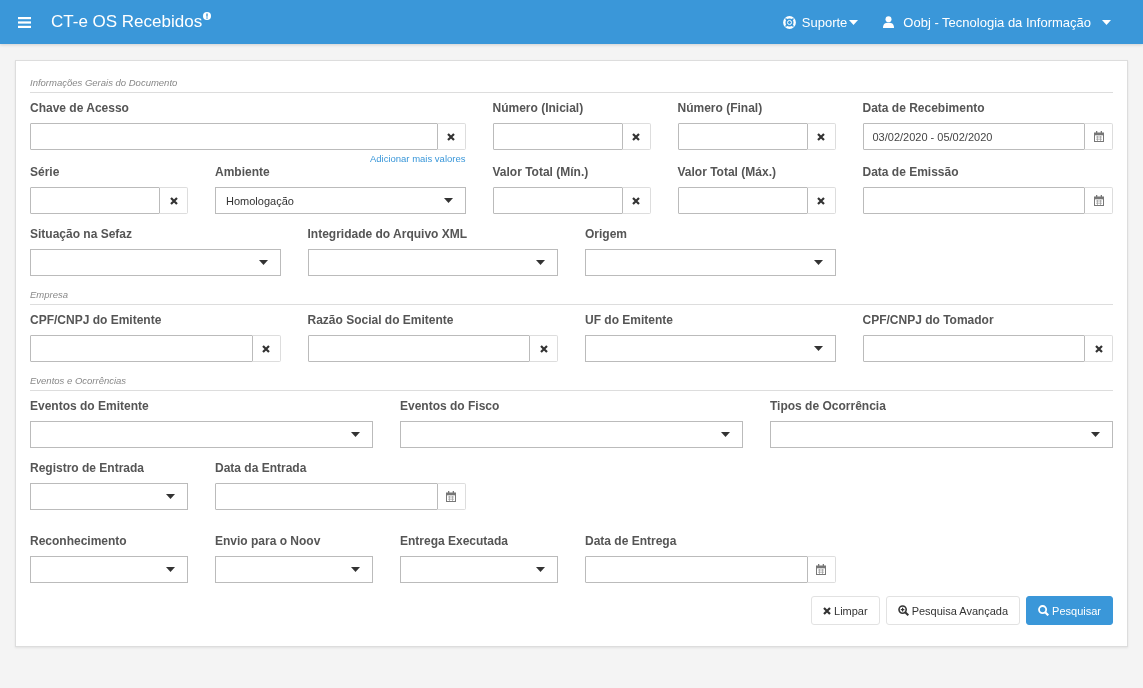  I want to click on field-label: Situação na Sefaz, so click(82, 234).